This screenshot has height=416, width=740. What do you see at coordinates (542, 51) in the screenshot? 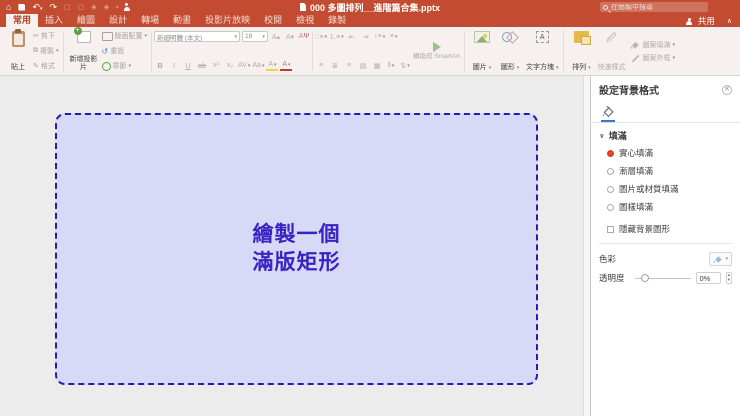
I see `textbox-button: A 文字方塊 ▾` at bounding box center [542, 51].